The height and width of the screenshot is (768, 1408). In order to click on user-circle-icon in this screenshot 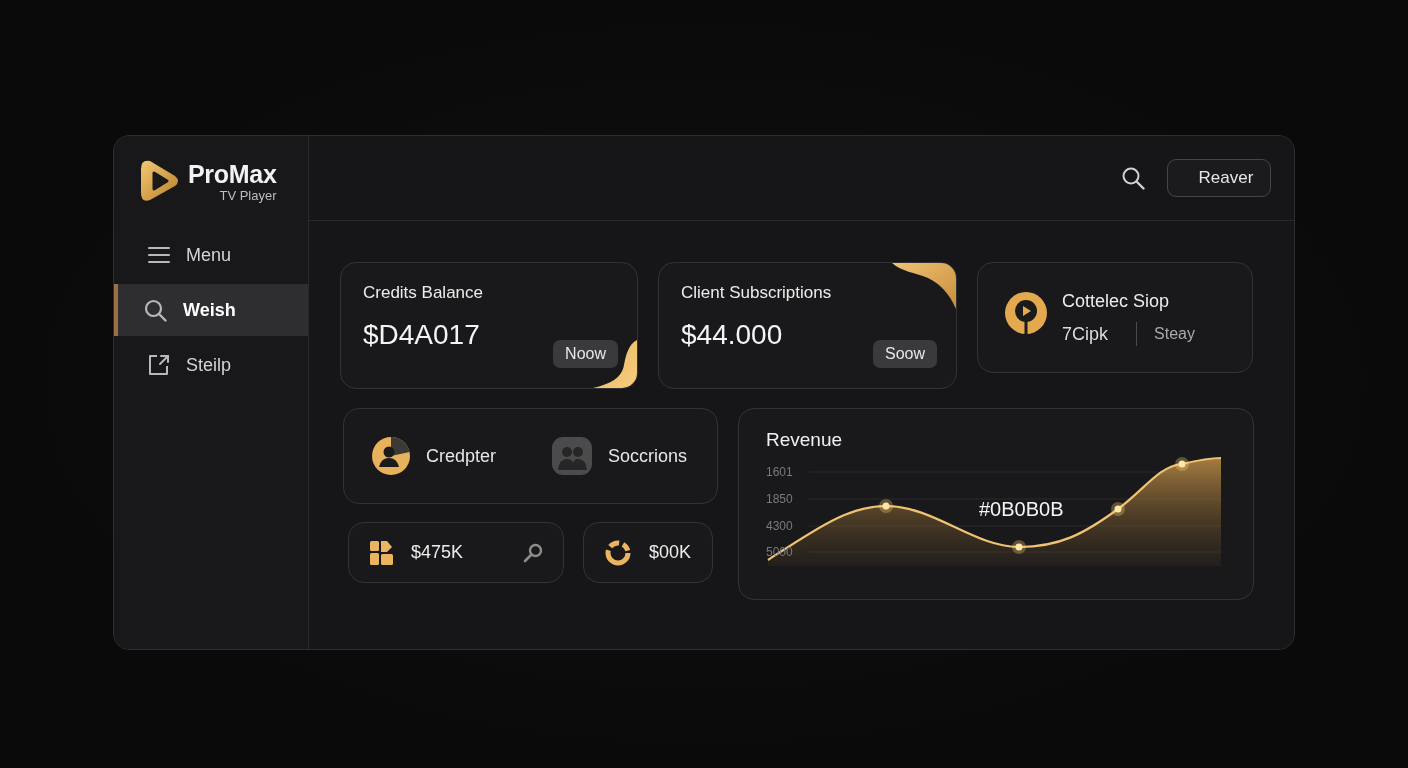, I will do `click(391, 456)`.